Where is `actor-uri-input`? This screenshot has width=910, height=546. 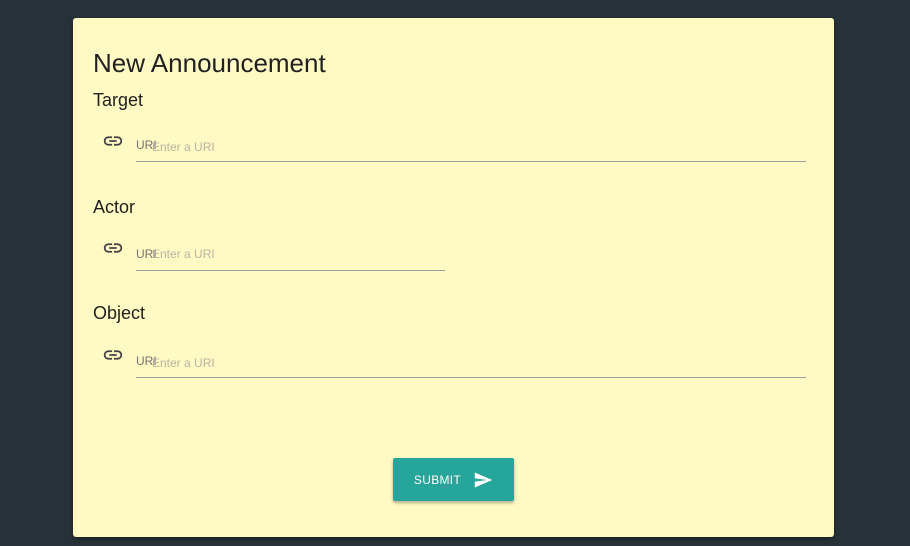 actor-uri-input is located at coordinates (290, 254).